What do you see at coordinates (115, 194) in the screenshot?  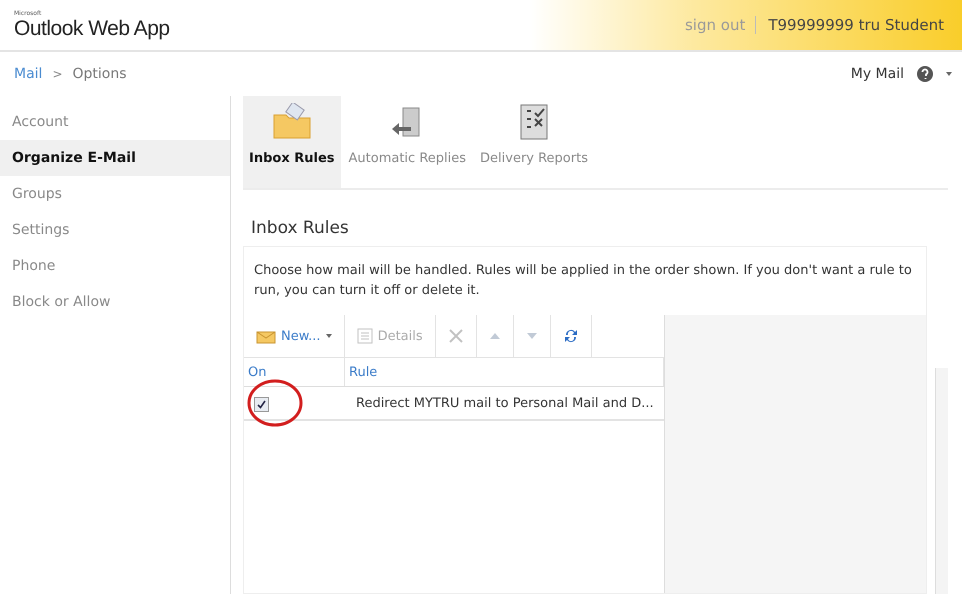 I see `sidebar-item: Groups` at bounding box center [115, 194].